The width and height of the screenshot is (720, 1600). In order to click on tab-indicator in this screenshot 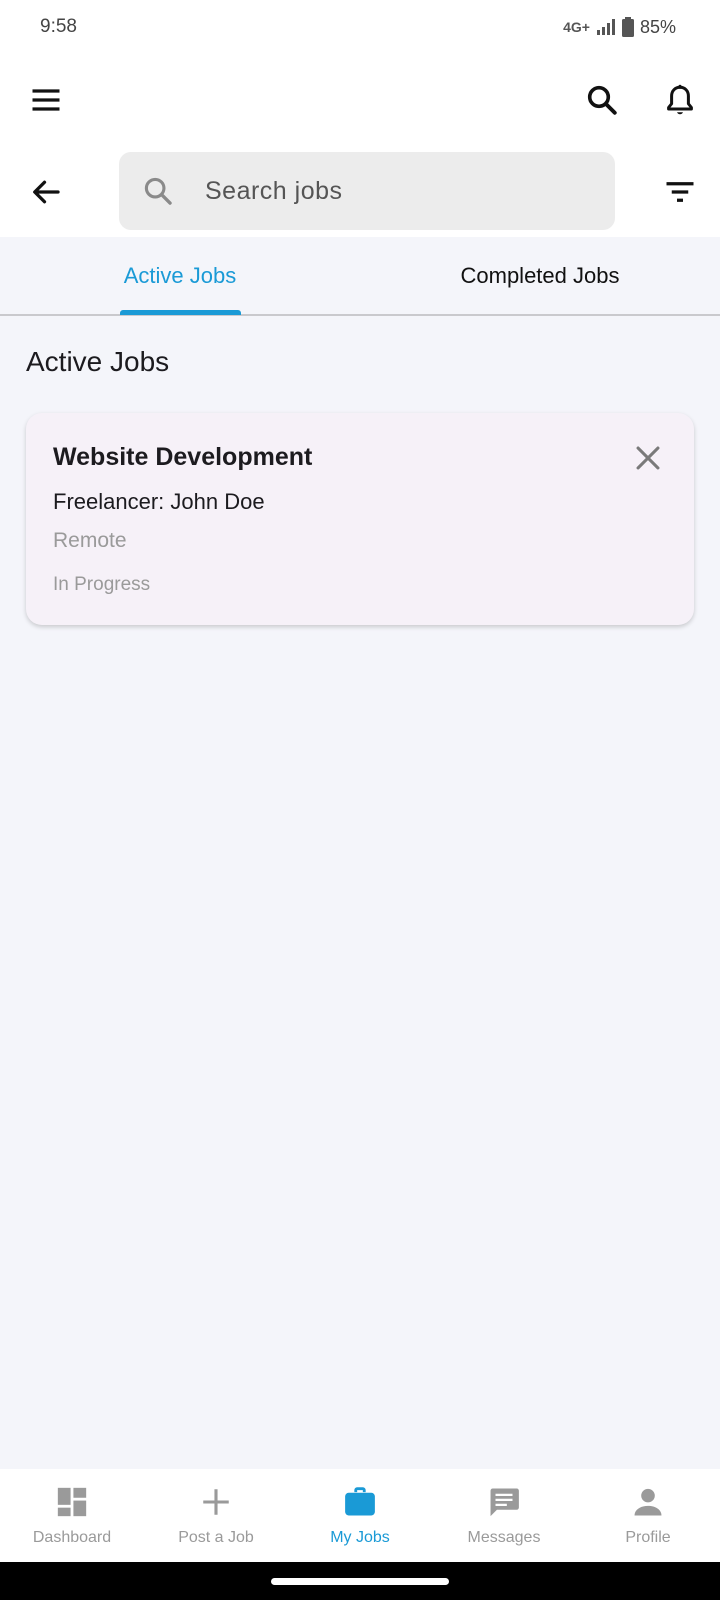, I will do `click(180, 312)`.